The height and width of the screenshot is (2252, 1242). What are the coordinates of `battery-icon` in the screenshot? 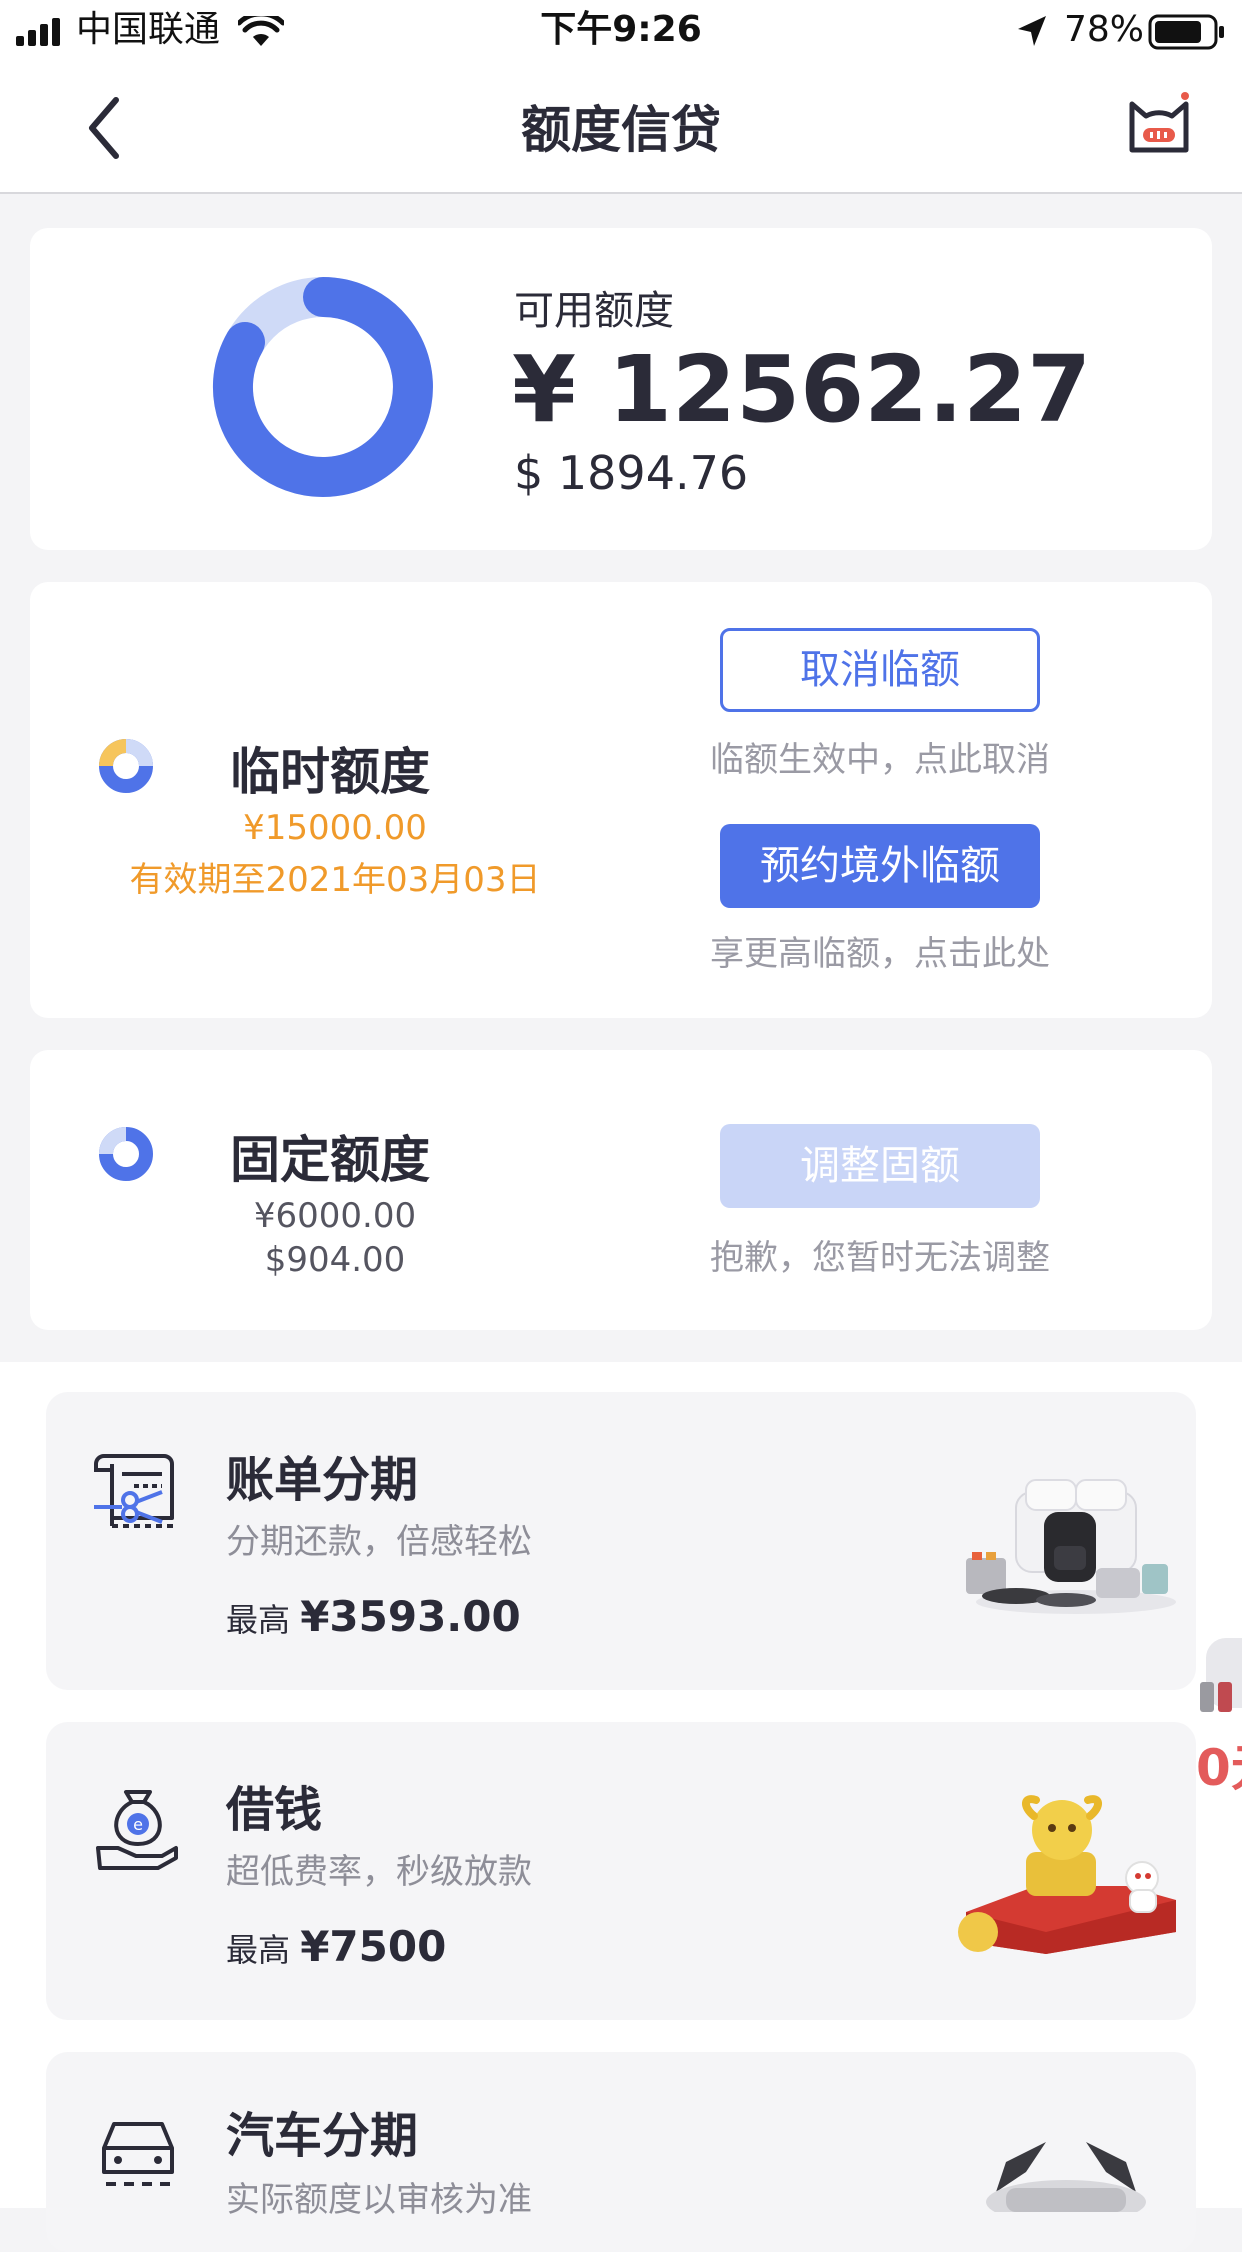 It's located at (1186, 32).